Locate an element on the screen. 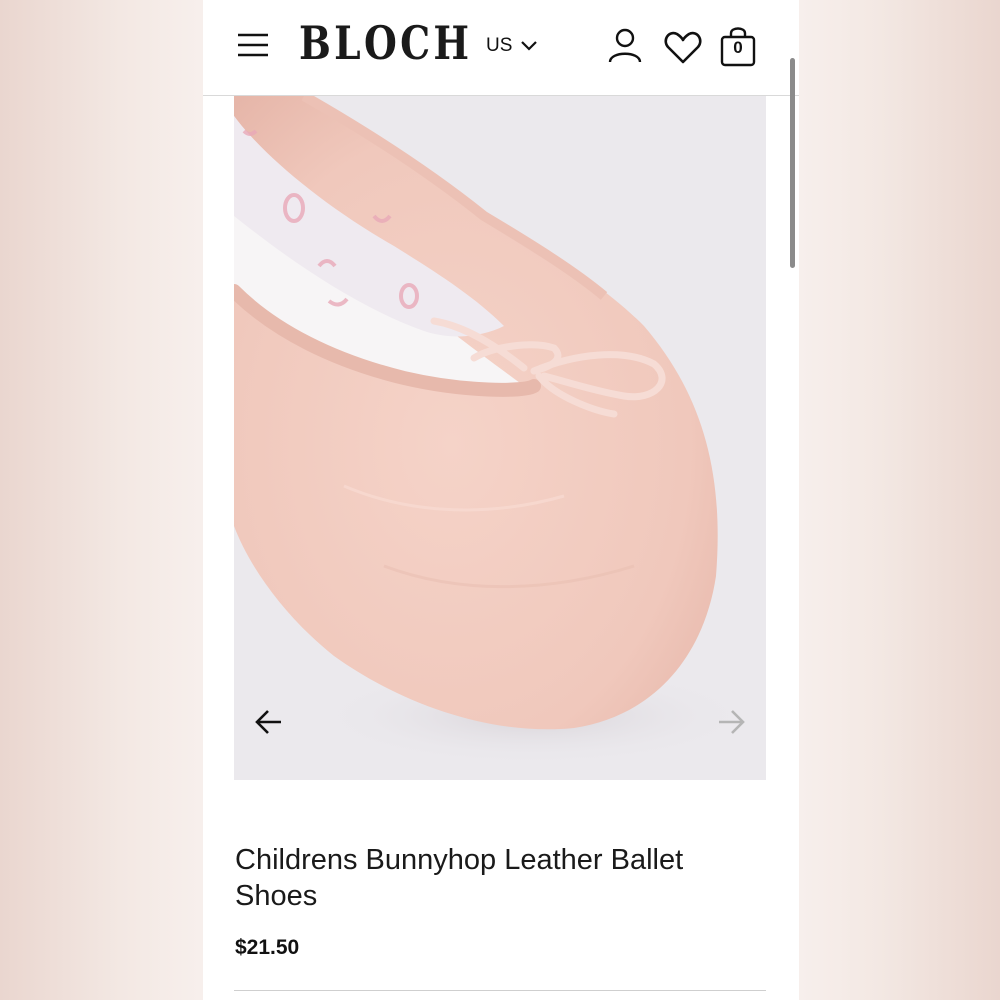  region-selector: US is located at coordinates (512, 46).